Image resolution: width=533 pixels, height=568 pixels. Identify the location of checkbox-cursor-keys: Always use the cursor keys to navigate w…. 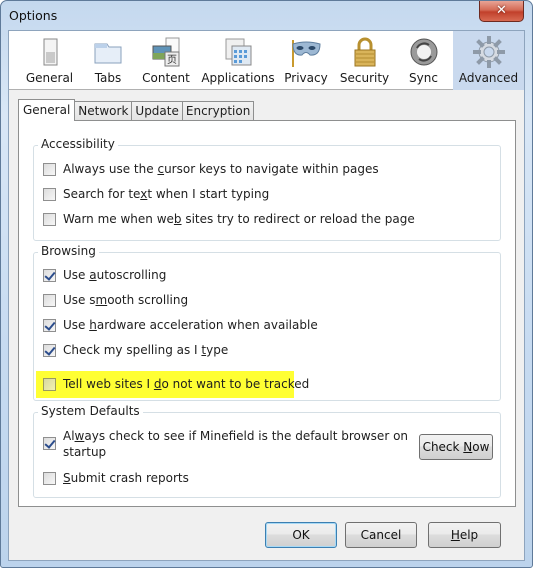
(211, 169).